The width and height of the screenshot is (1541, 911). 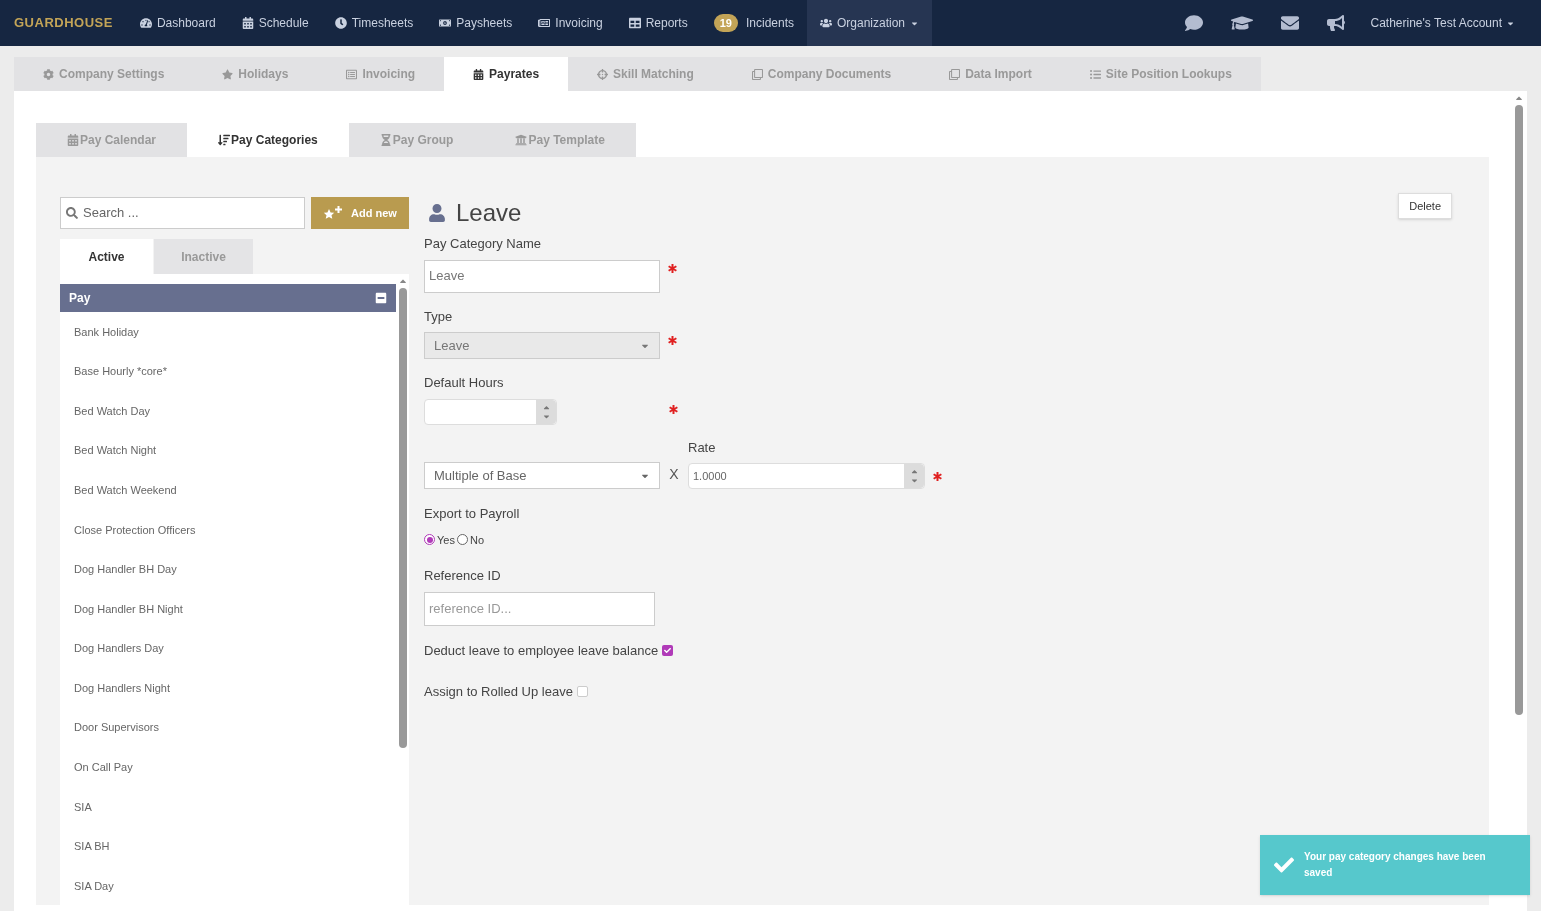 I want to click on category-item: Bed Watch Day, so click(x=228, y=411).